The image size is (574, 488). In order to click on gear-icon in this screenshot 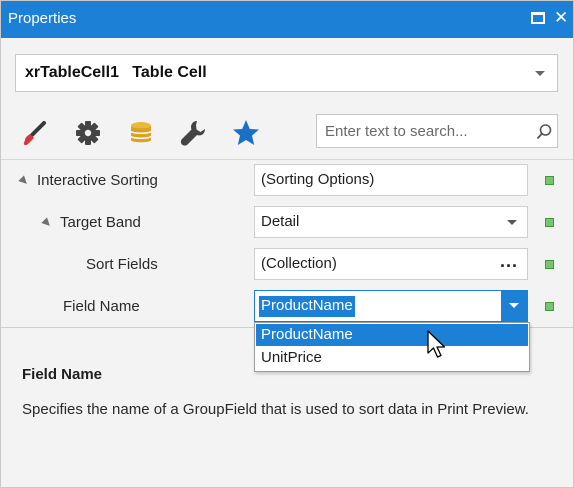, I will do `click(88, 133)`.